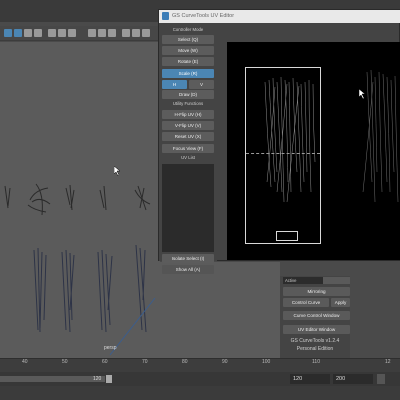  What do you see at coordinates (174, 84) in the screenshot?
I see `h-toggle-button: H` at bounding box center [174, 84].